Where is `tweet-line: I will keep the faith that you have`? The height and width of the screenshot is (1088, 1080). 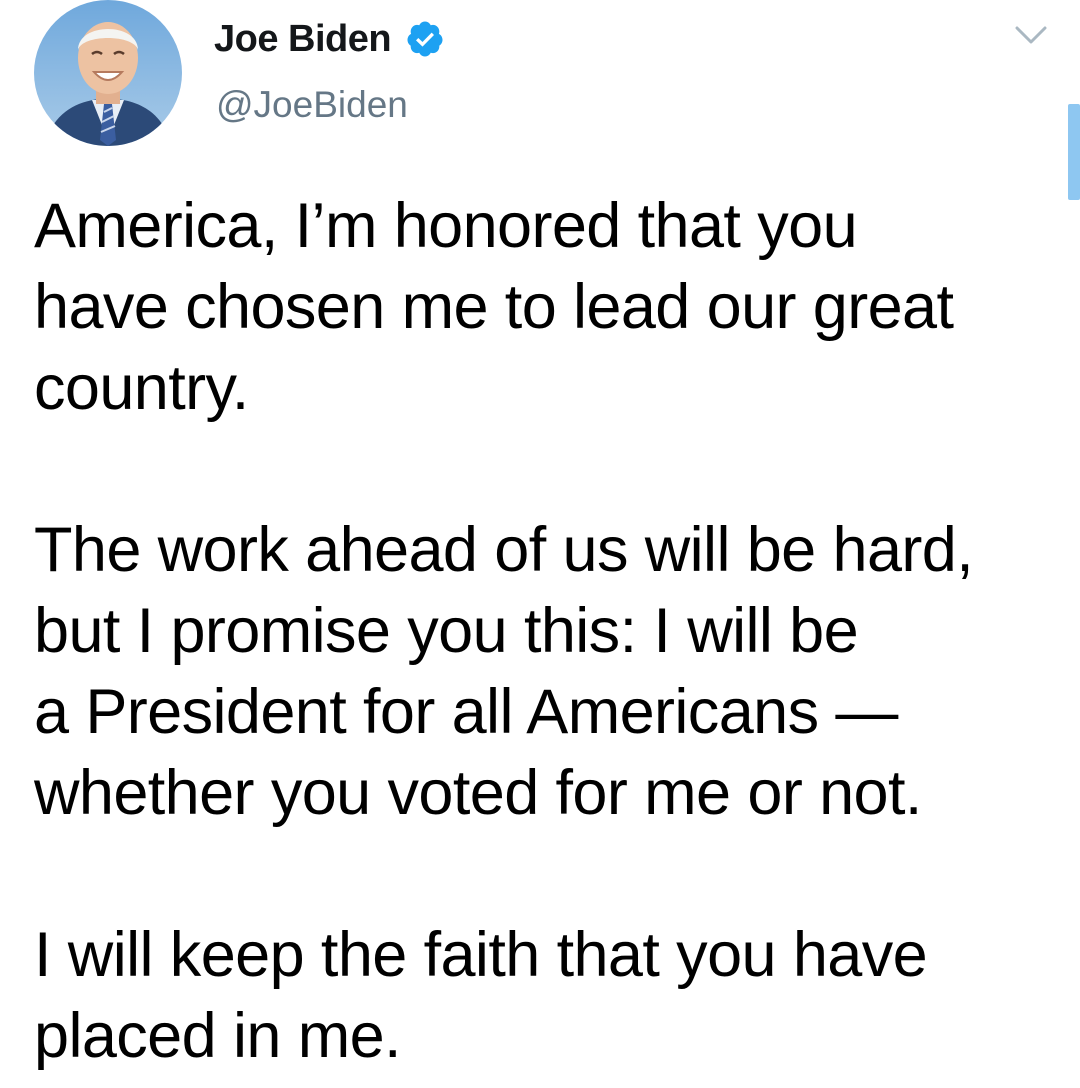 tweet-line: I will keep the faith that you have is located at coordinates (481, 955).